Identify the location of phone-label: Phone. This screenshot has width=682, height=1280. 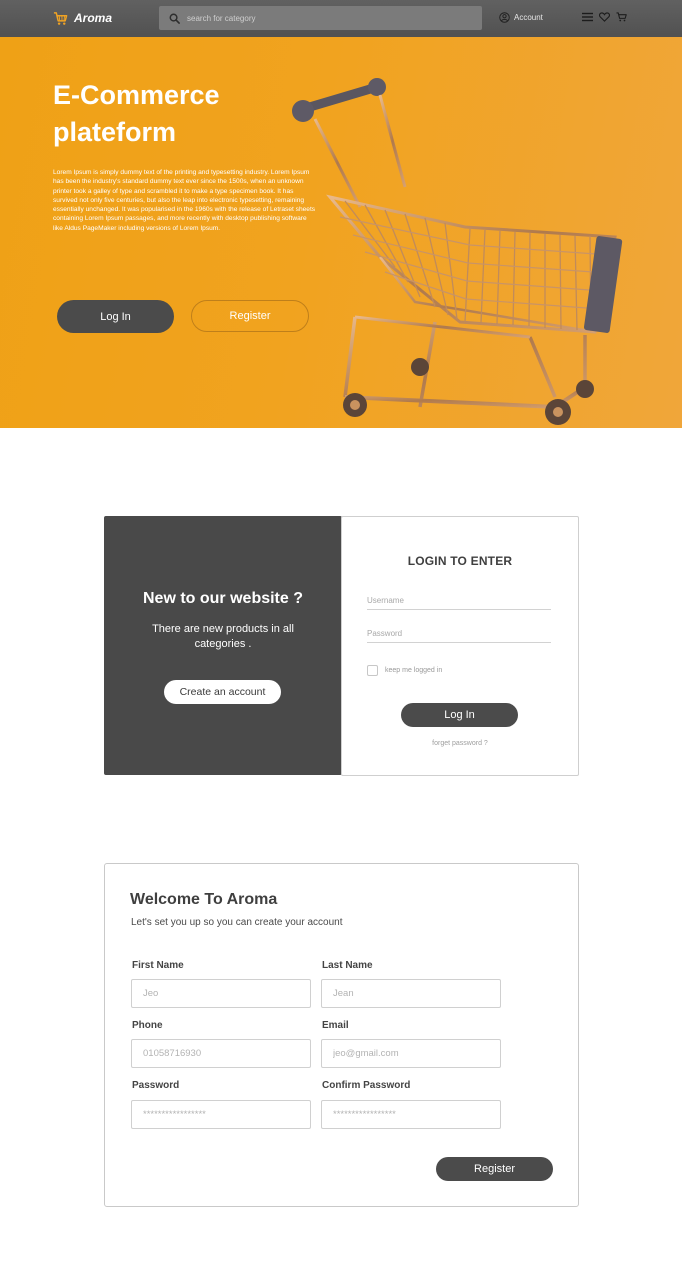
(147, 1025).